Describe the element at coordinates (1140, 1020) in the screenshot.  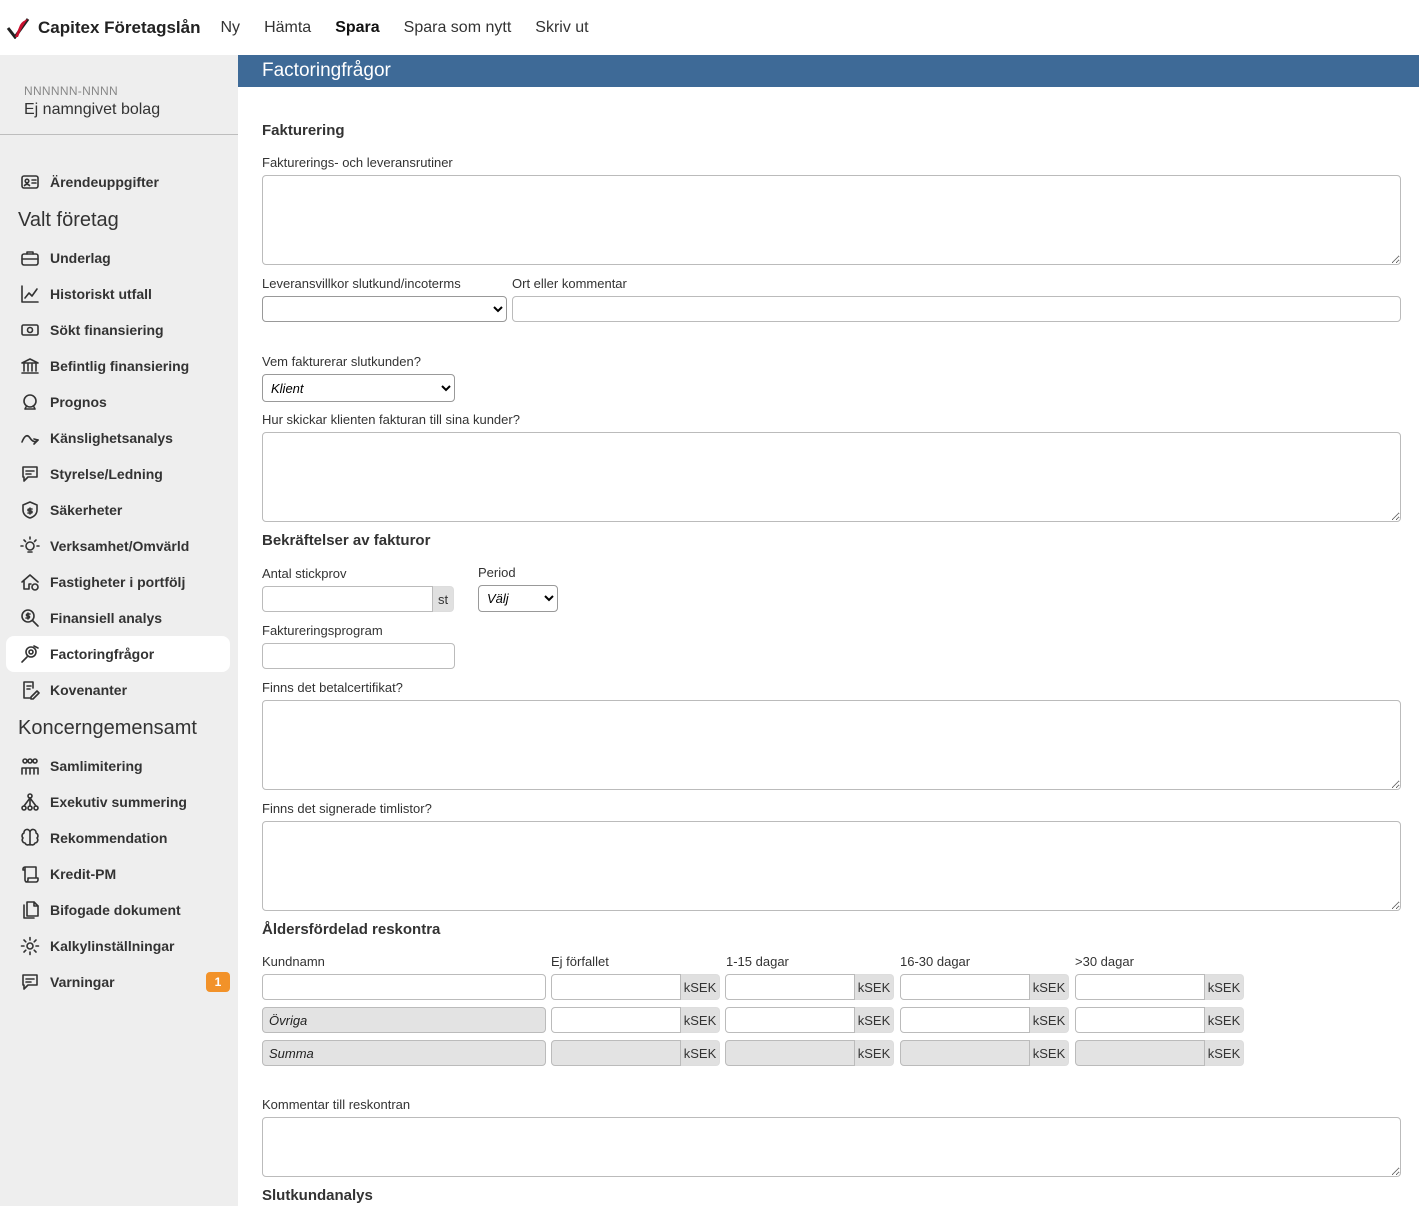
I see `row2-over30-input` at that location.